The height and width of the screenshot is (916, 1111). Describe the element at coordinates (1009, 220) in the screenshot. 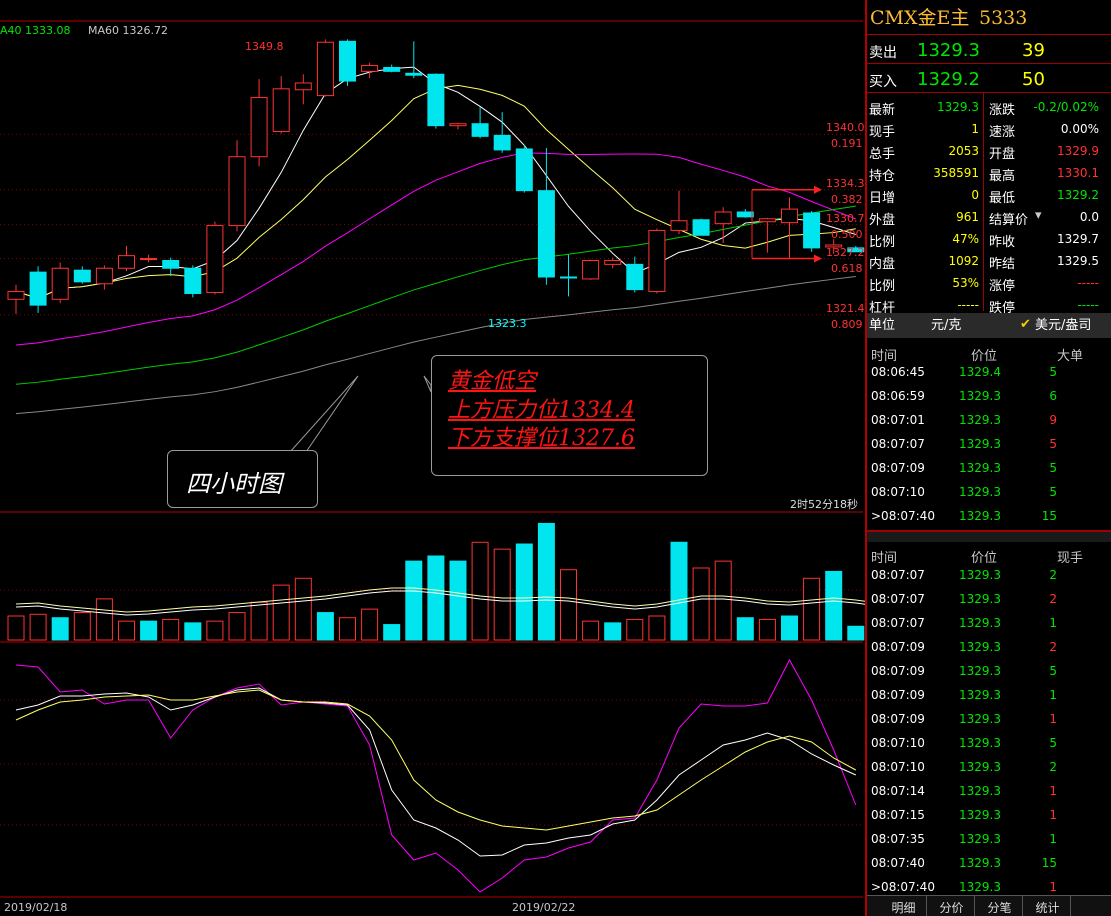

I see `quote-label: 结算价` at that location.